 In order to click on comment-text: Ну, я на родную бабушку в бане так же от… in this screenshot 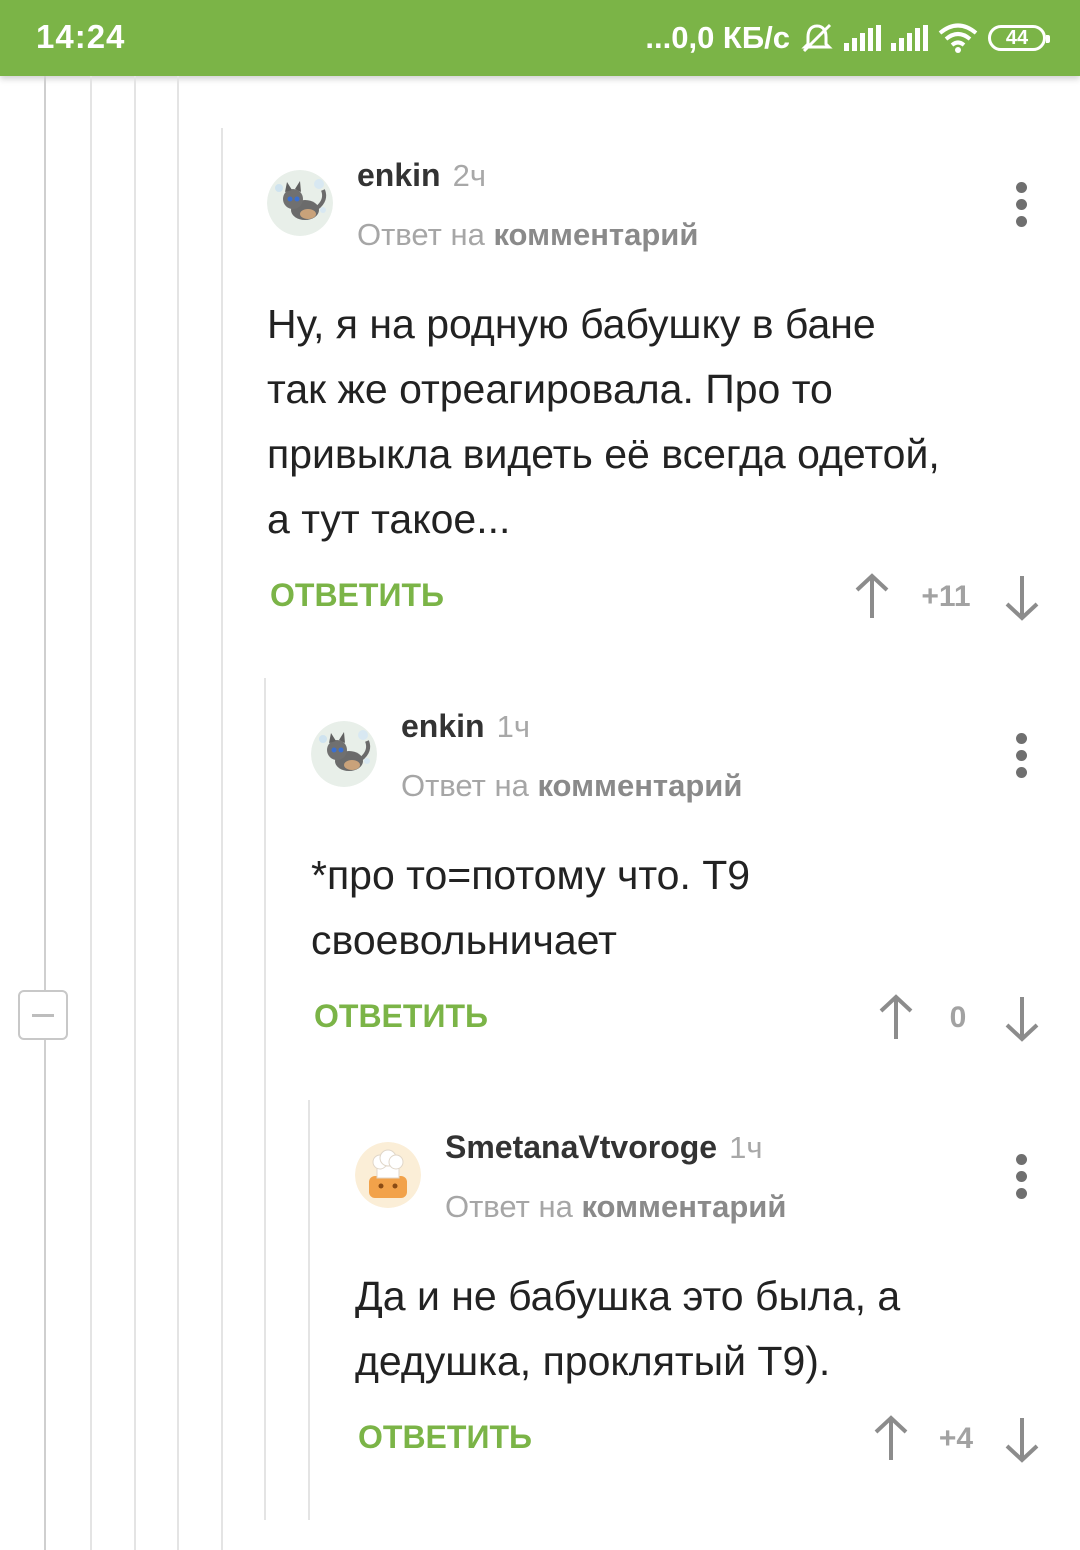, I will do `click(662, 422)`.